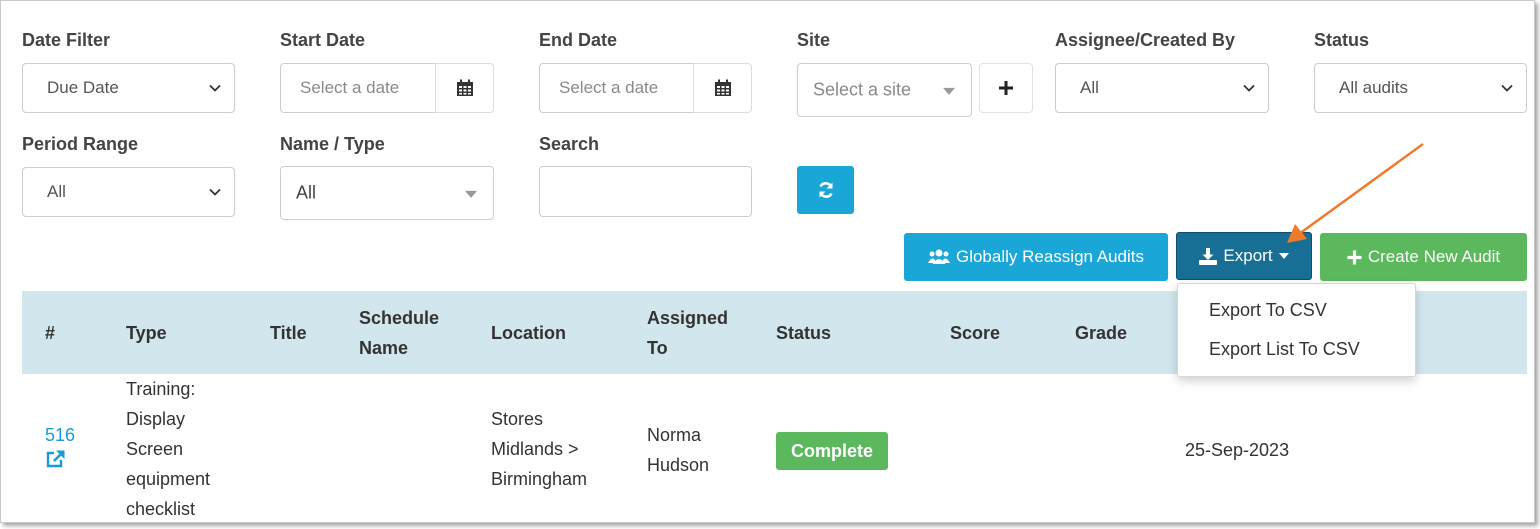 The image size is (1540, 529). Describe the element at coordinates (1420, 88) in the screenshot. I see `status-select: All audits` at that location.